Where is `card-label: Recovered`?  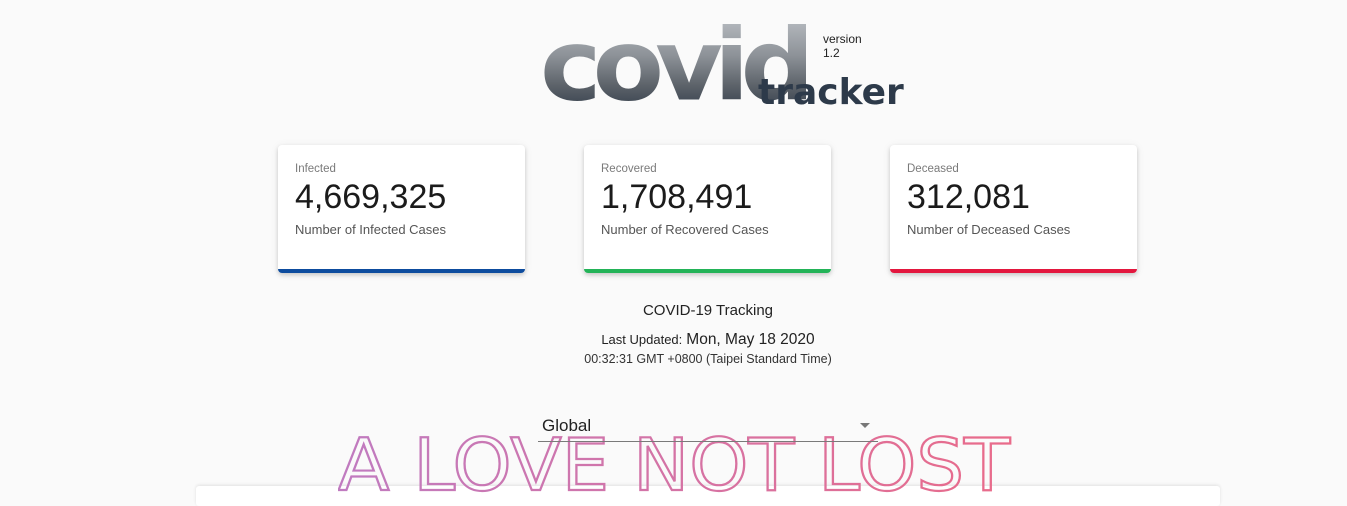 card-label: Recovered is located at coordinates (629, 169).